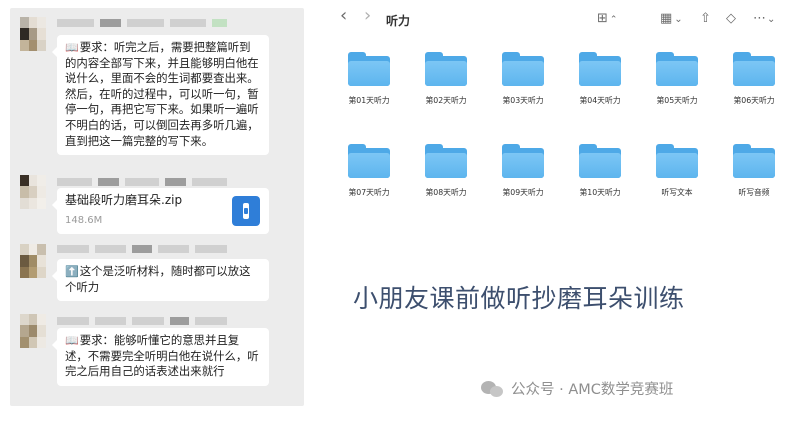  Describe the element at coordinates (369, 192) in the screenshot. I see `folder-label: 第07天听力` at that location.